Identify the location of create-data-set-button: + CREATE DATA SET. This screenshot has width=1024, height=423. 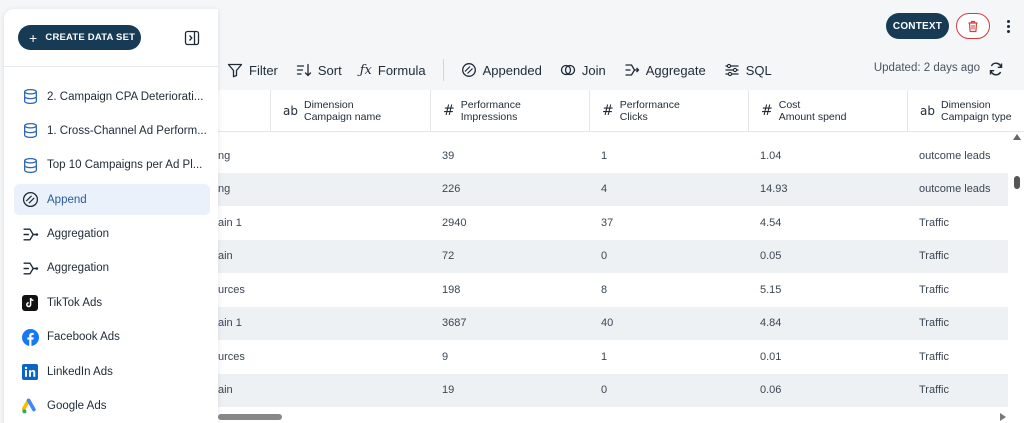
(79, 37).